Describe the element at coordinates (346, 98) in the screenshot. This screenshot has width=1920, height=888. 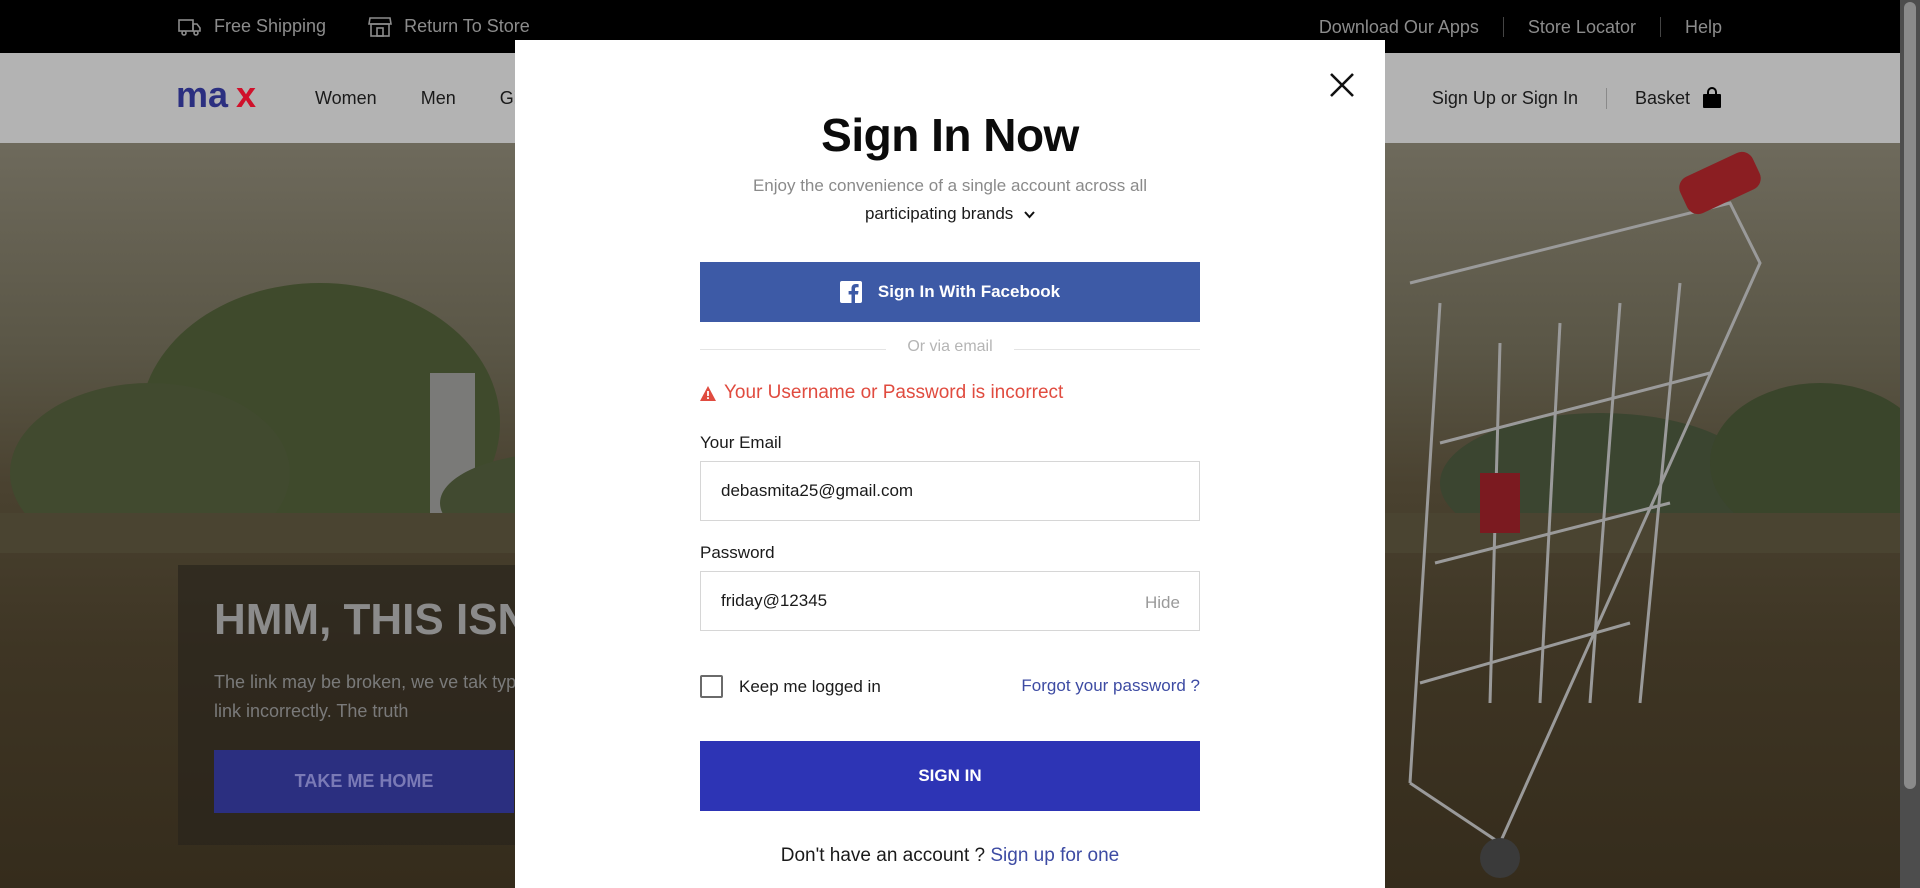
I see `nav-women: Women` at that location.